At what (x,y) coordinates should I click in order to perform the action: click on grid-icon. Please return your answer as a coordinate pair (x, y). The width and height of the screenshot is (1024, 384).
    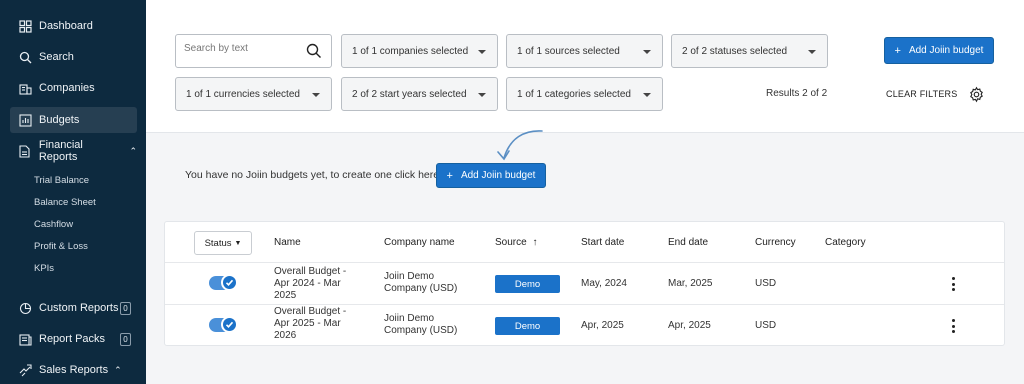
    Looking at the image, I should click on (25, 26).